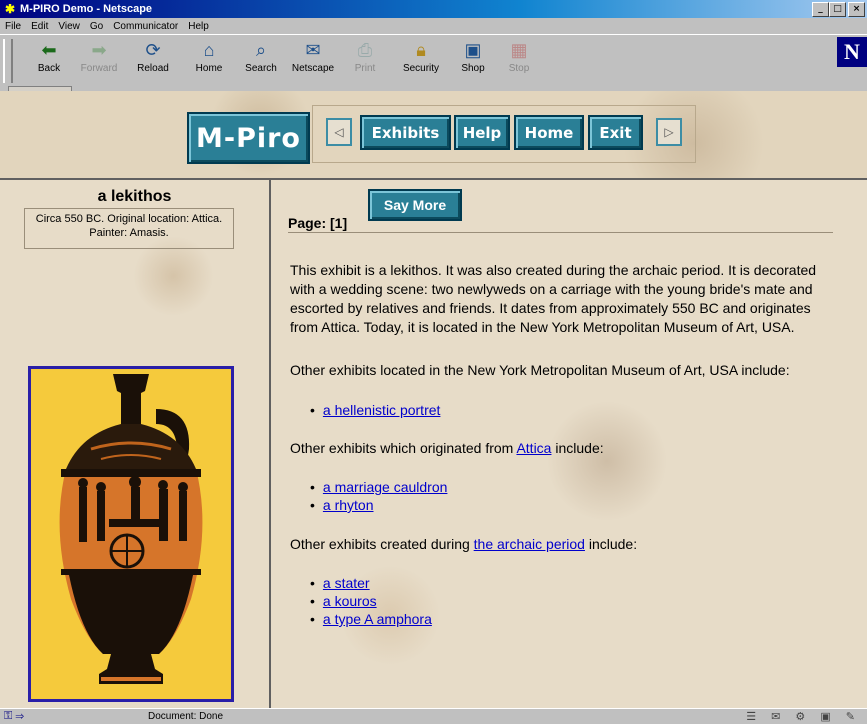  What do you see at coordinates (371, 583) in the screenshot?
I see `list-item: a stater` at bounding box center [371, 583].